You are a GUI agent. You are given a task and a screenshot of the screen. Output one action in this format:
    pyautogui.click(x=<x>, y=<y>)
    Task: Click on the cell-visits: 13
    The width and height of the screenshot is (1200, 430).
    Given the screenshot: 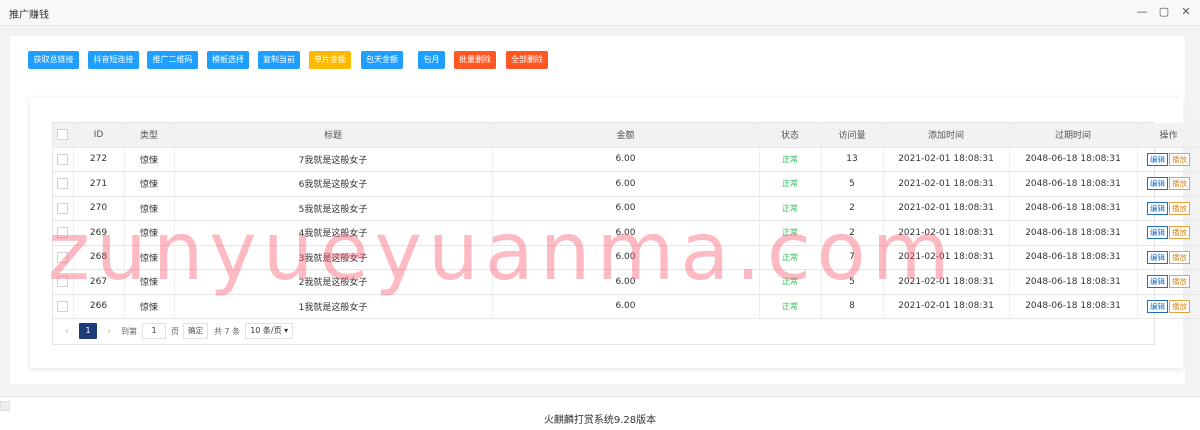 What is the action you would take?
    pyautogui.click(x=852, y=159)
    